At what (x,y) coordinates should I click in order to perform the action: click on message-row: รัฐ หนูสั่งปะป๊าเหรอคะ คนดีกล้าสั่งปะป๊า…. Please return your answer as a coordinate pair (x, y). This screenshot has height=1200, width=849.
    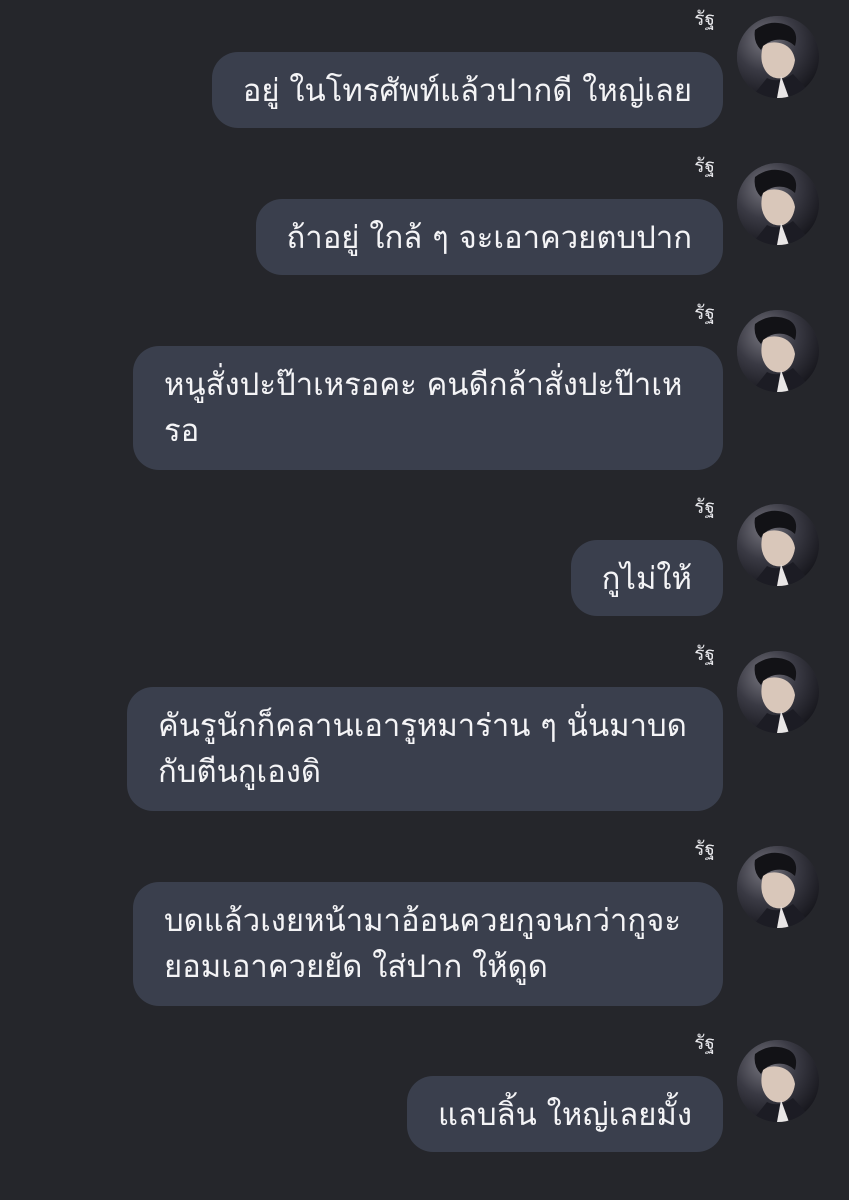
    Looking at the image, I should click on (424, 389).